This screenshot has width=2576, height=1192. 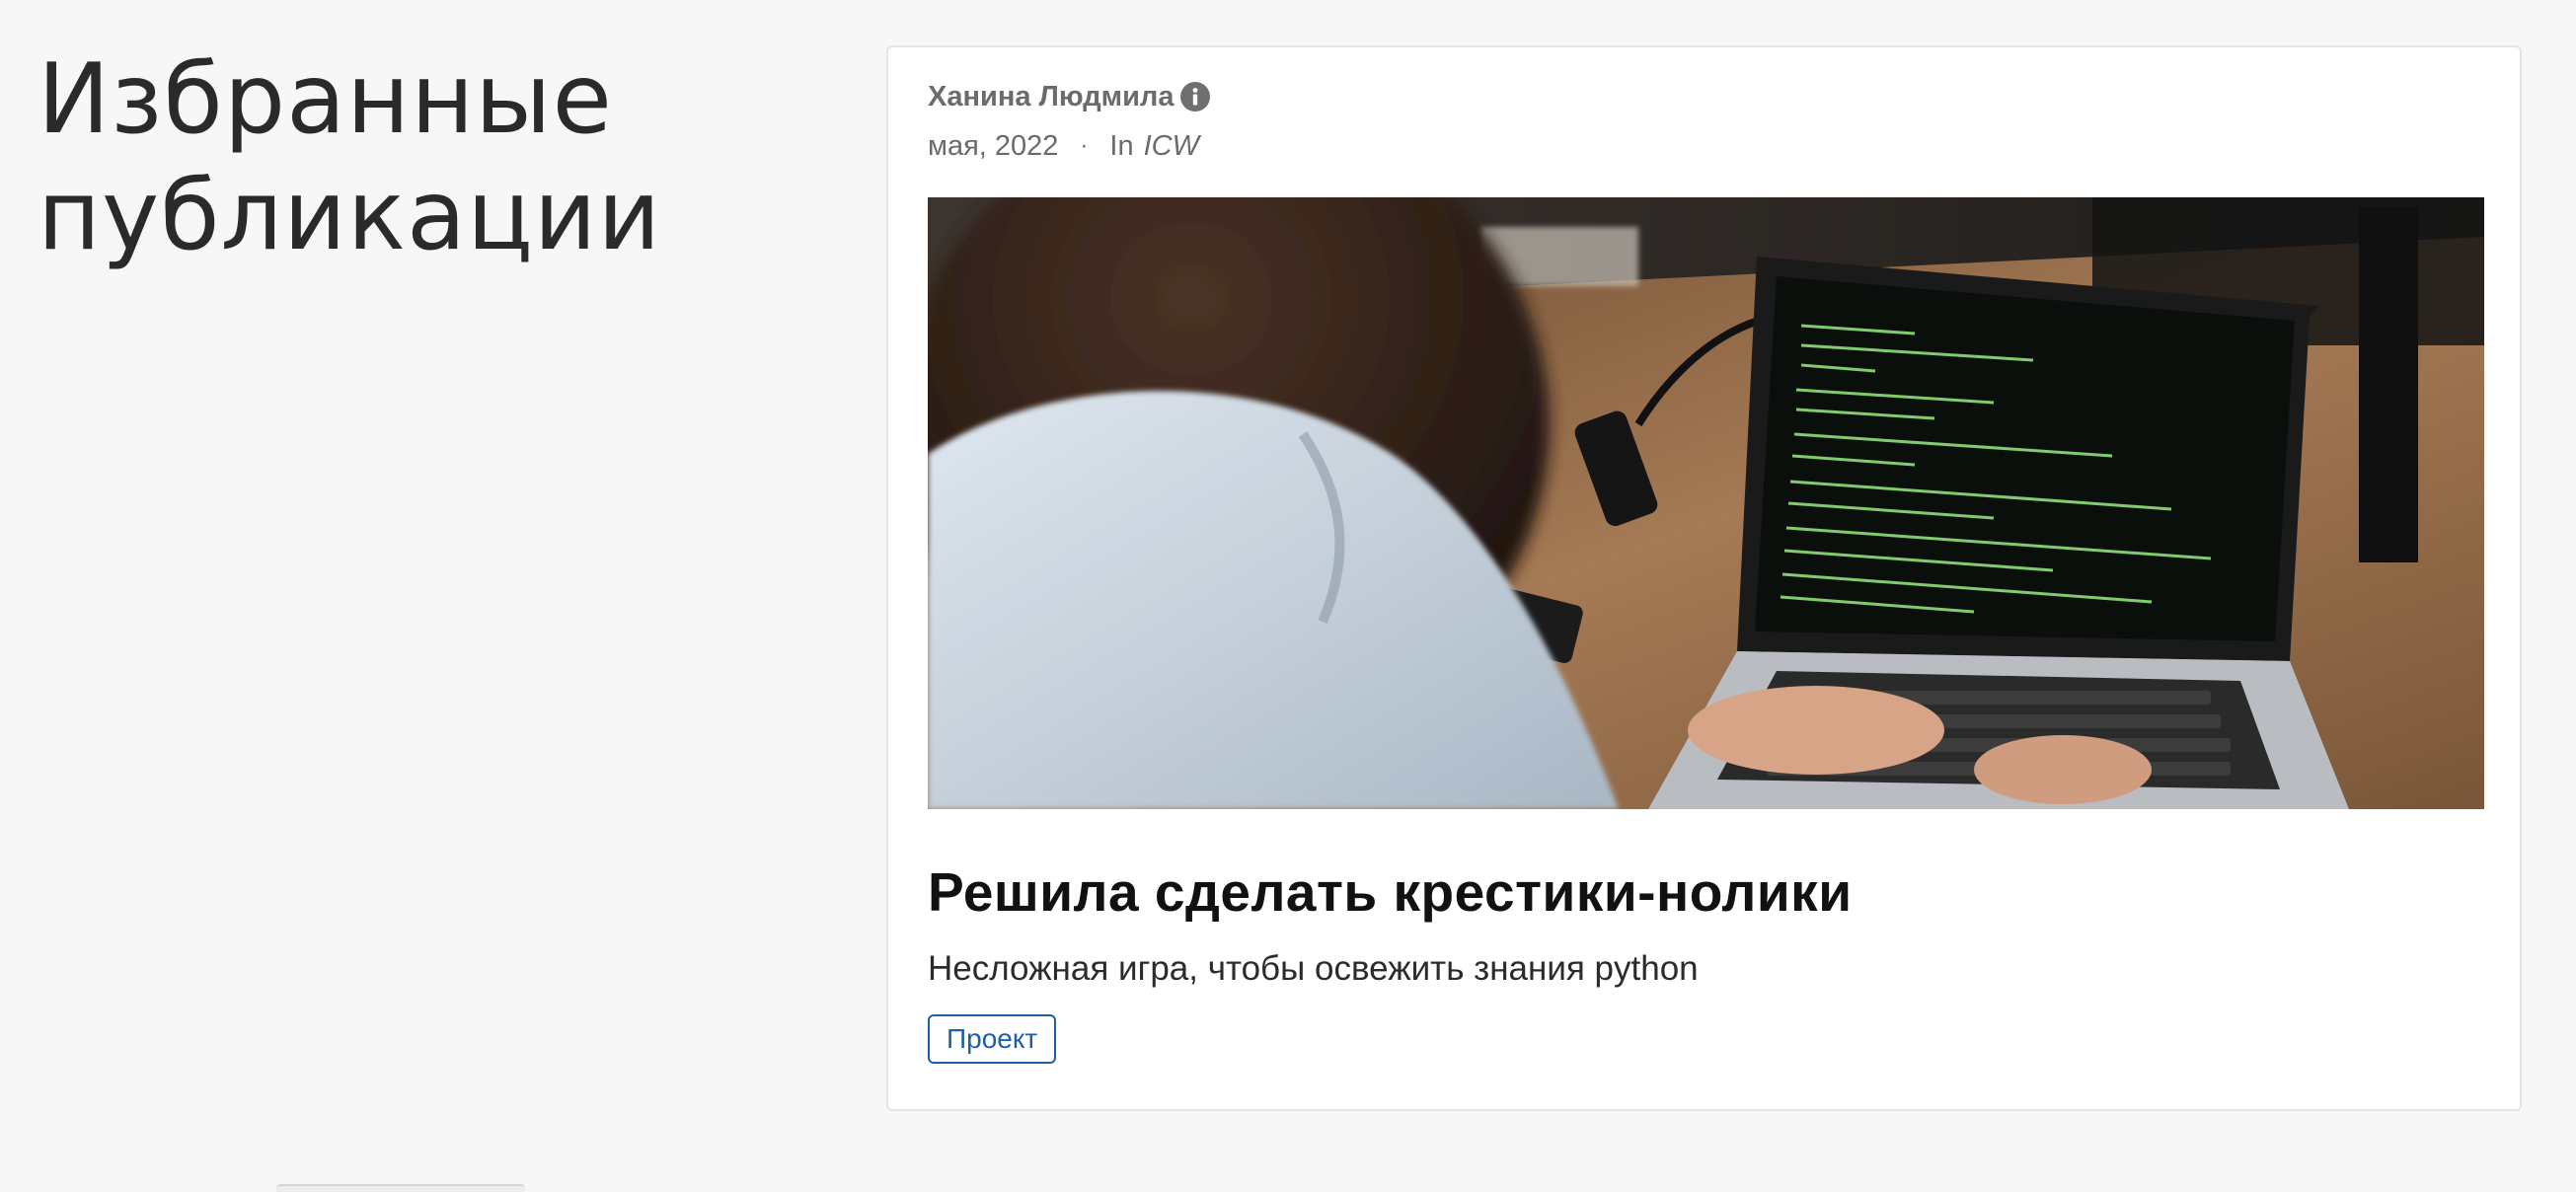 What do you see at coordinates (1390, 892) in the screenshot?
I see `post-title: Решила сделать крестики-нолики` at bounding box center [1390, 892].